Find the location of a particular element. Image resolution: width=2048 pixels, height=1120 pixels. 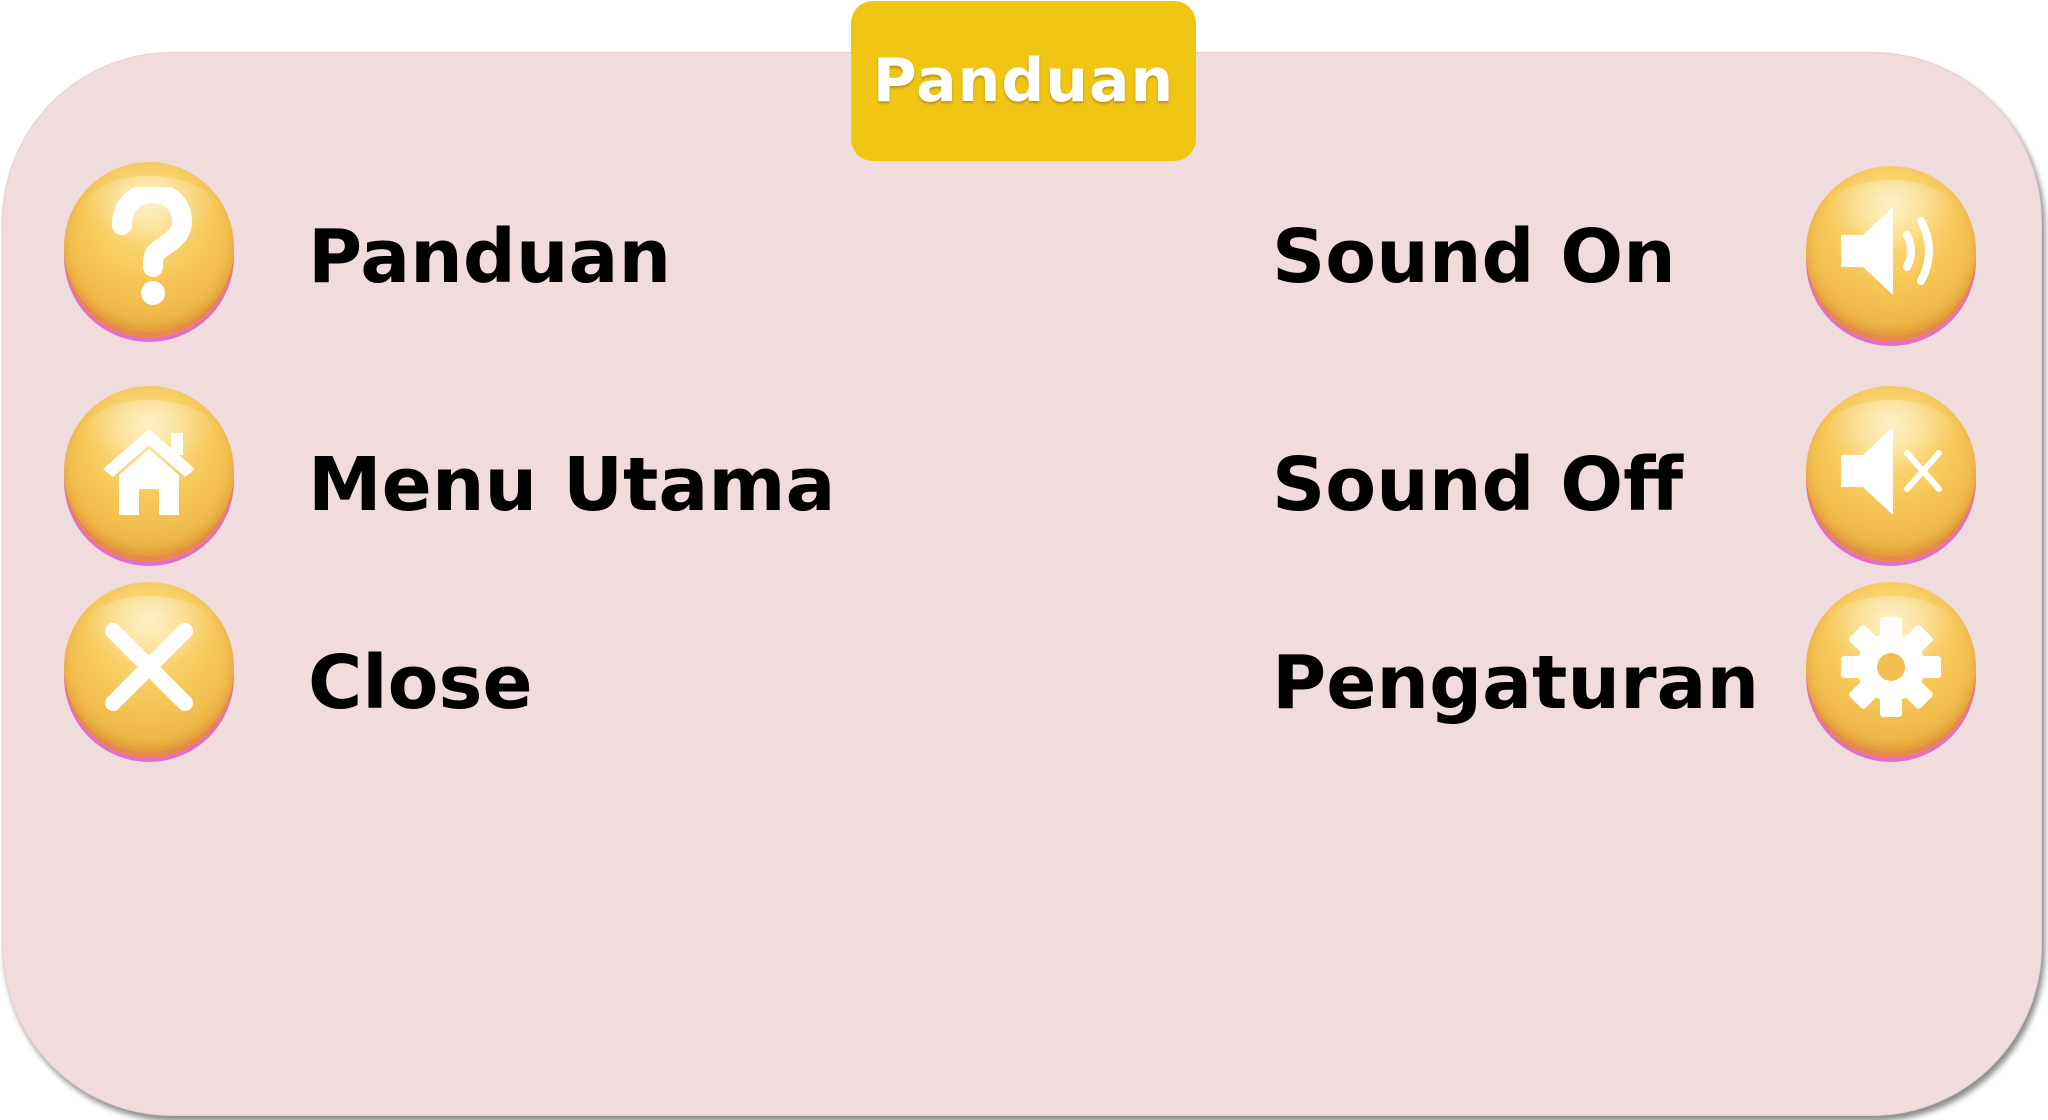

speaker-on-icon is located at coordinates (1887, 251).